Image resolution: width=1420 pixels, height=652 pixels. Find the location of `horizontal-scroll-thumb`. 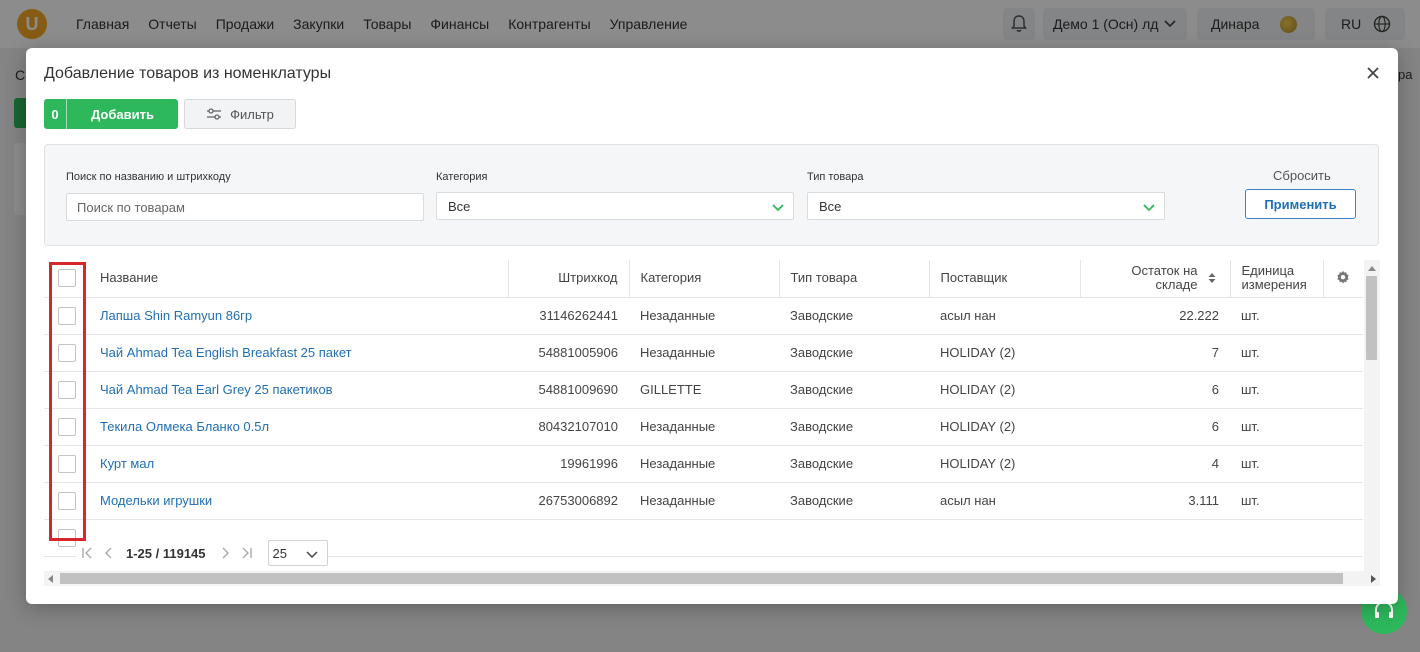

horizontal-scroll-thumb is located at coordinates (701, 578).